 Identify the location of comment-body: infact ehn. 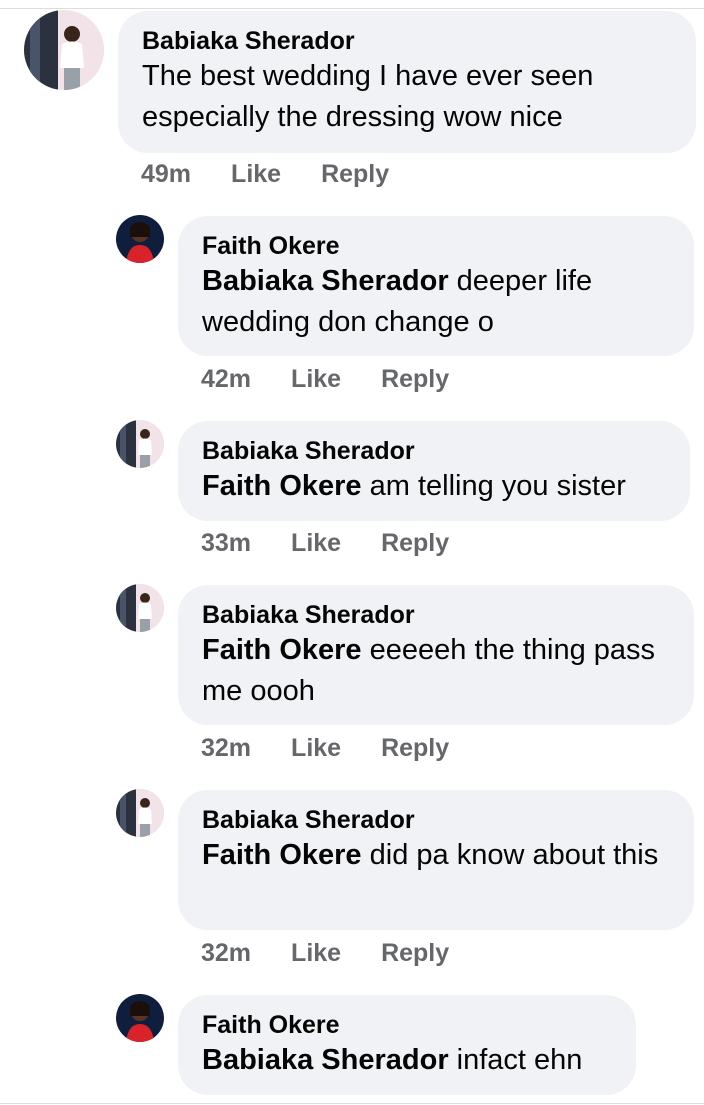
(519, 1060).